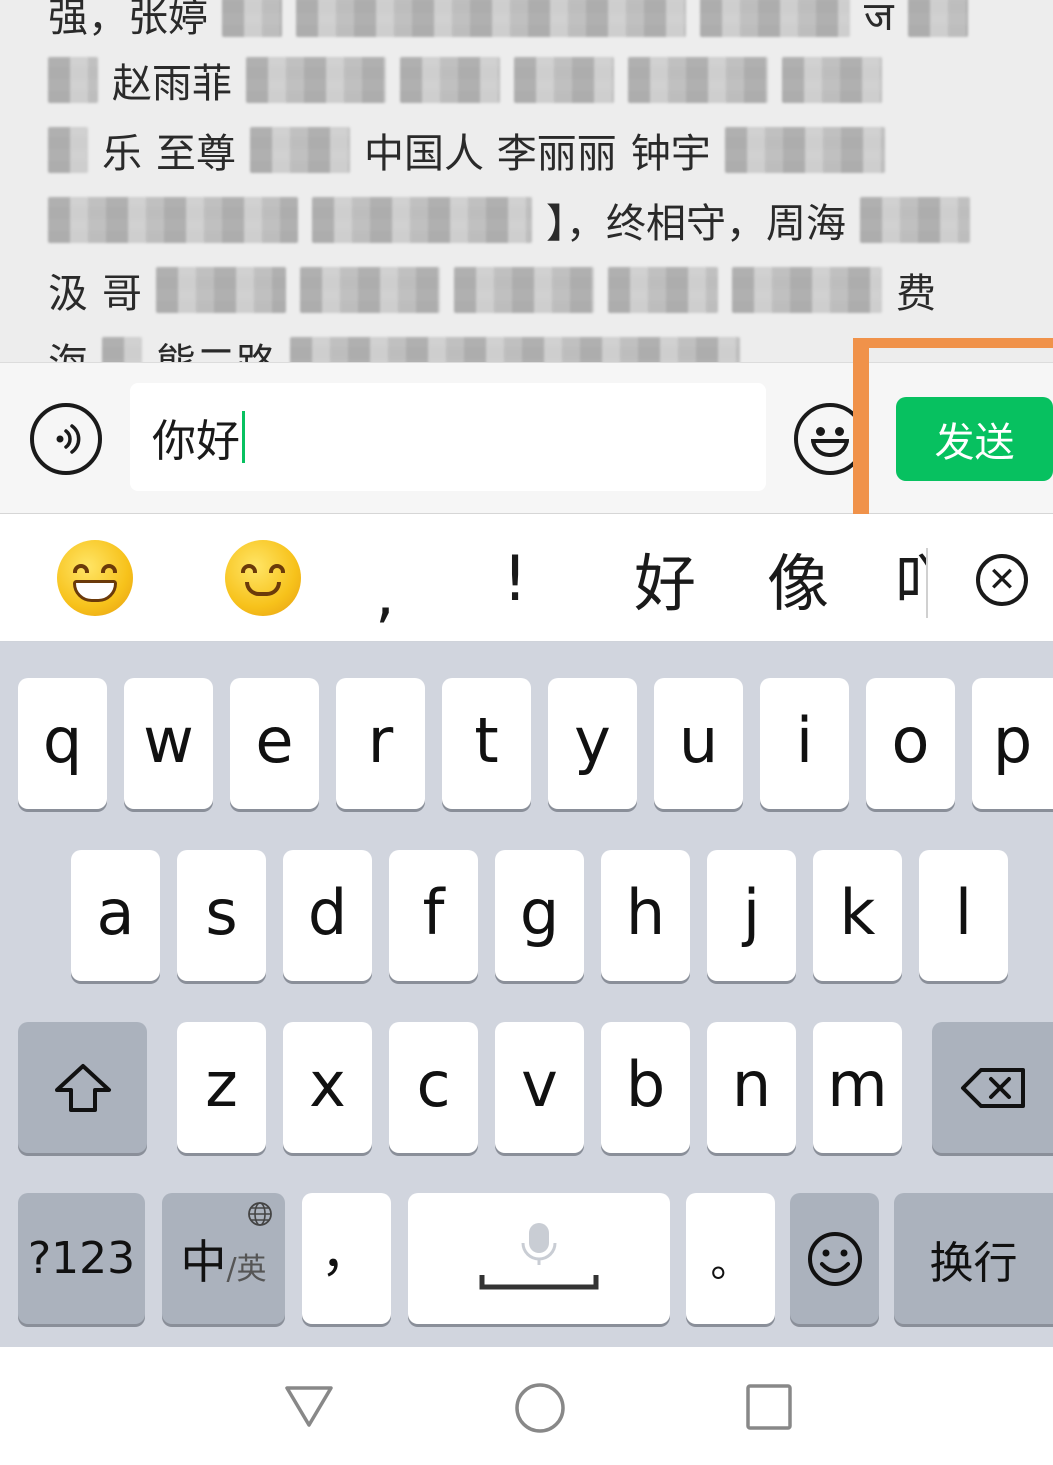  What do you see at coordinates (539, 1087) in the screenshot?
I see `key-v: v` at bounding box center [539, 1087].